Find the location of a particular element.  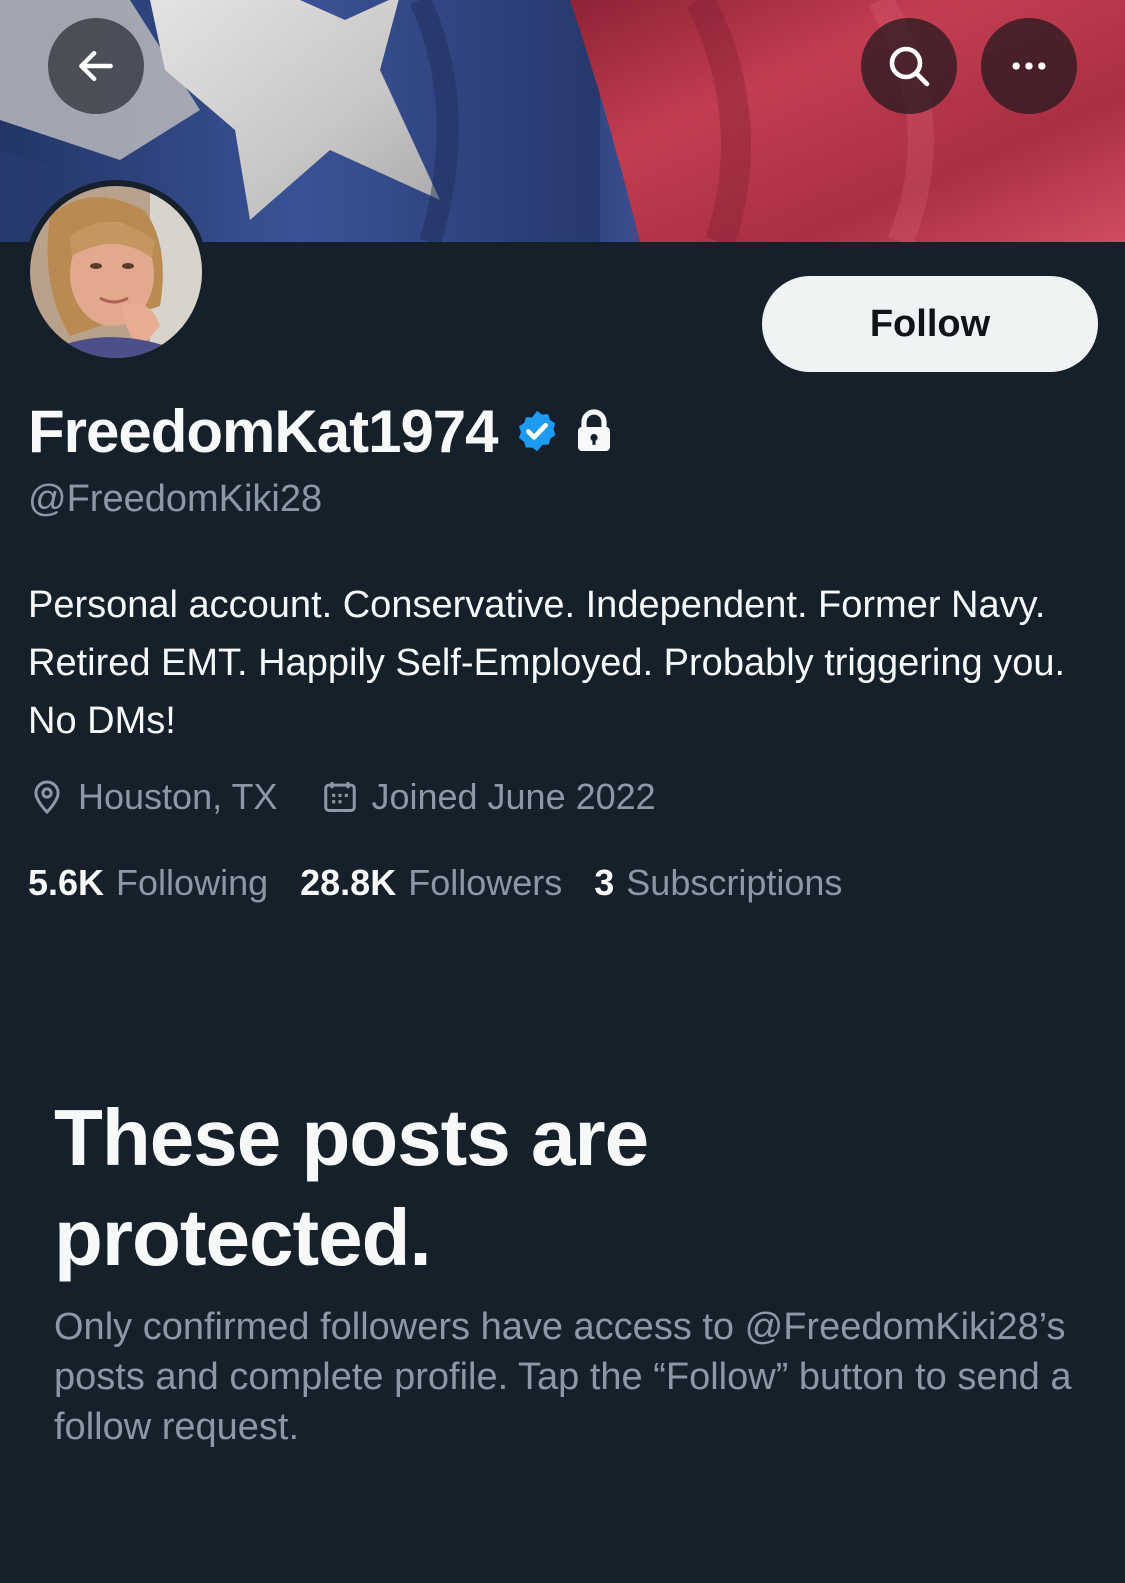

calendar-icon is located at coordinates (340, 796).